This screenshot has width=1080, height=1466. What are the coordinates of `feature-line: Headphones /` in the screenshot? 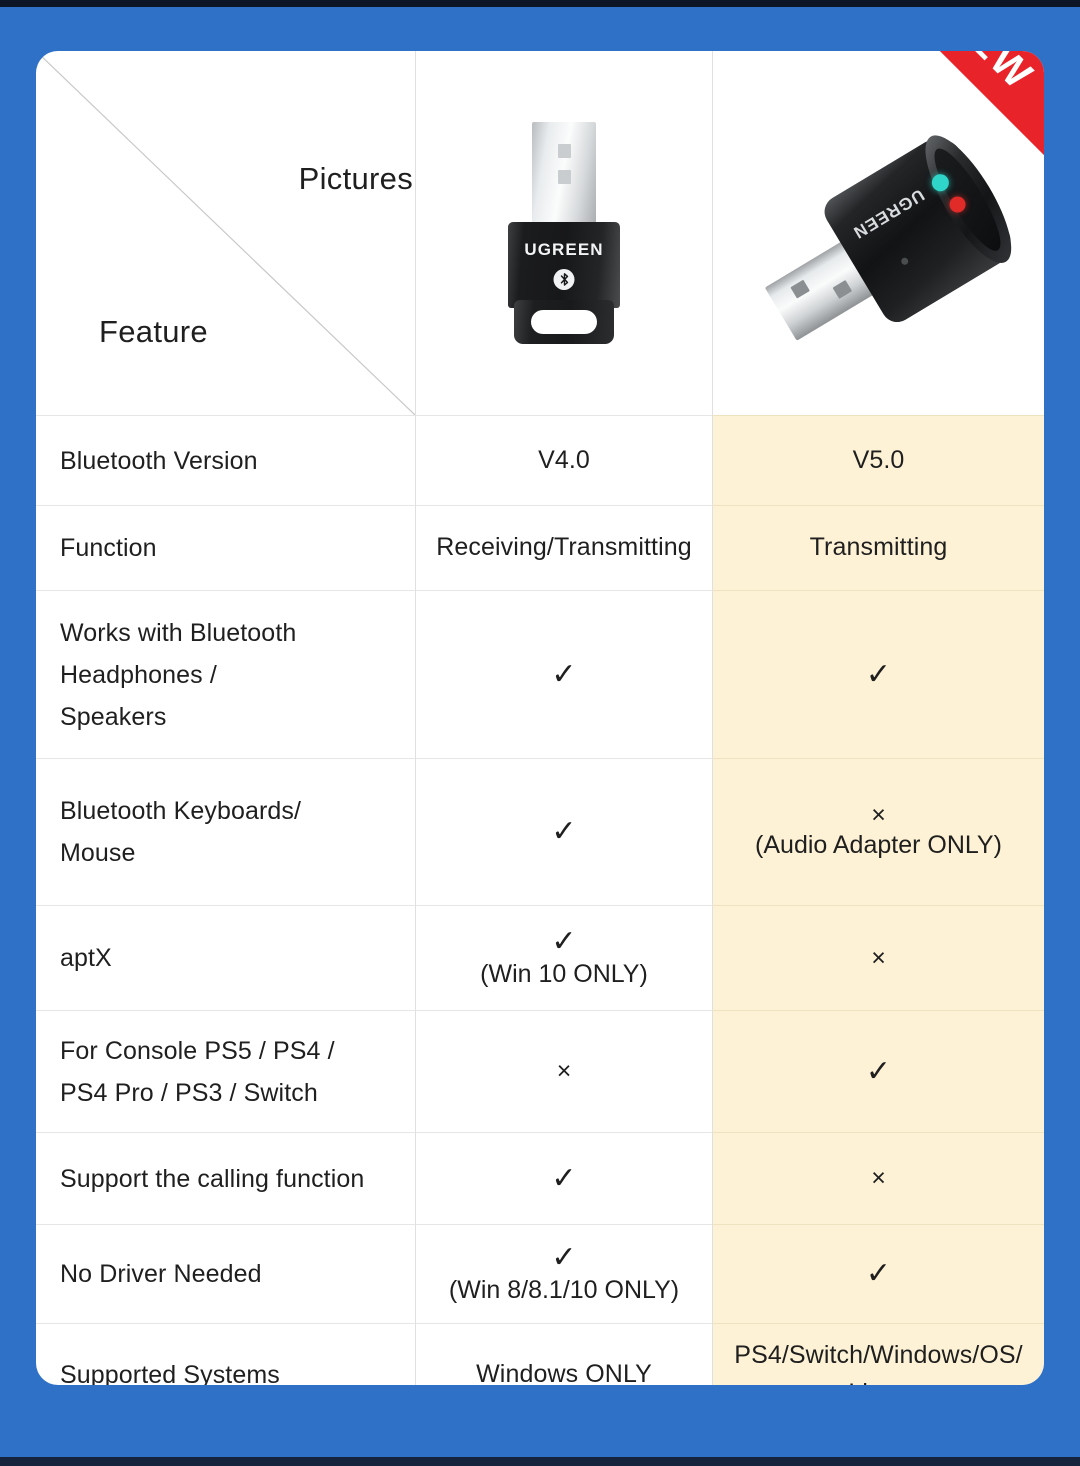 It's located at (138, 674).